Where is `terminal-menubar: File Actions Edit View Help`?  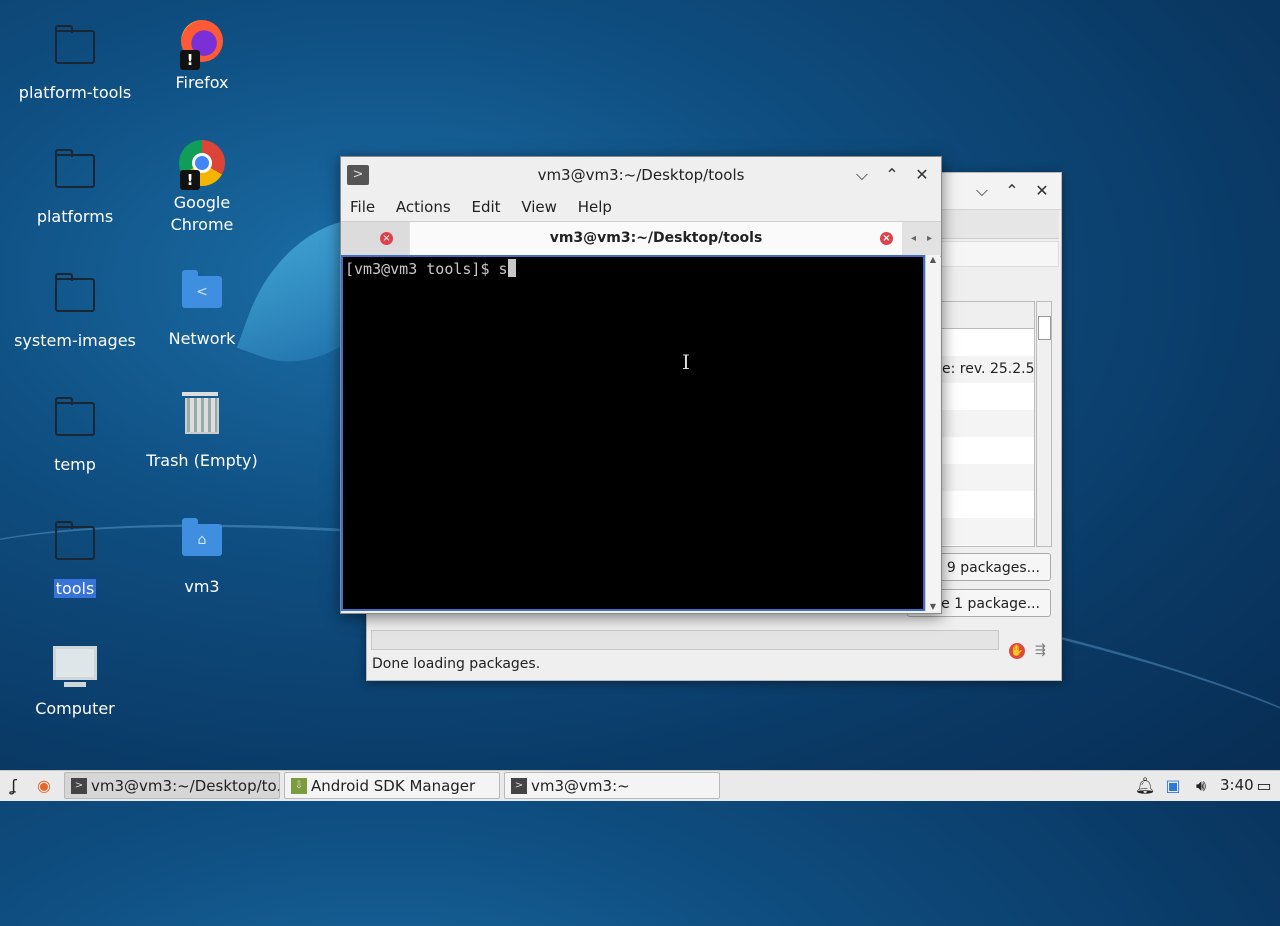
terminal-menubar: File Actions Edit View Help is located at coordinates (641, 207).